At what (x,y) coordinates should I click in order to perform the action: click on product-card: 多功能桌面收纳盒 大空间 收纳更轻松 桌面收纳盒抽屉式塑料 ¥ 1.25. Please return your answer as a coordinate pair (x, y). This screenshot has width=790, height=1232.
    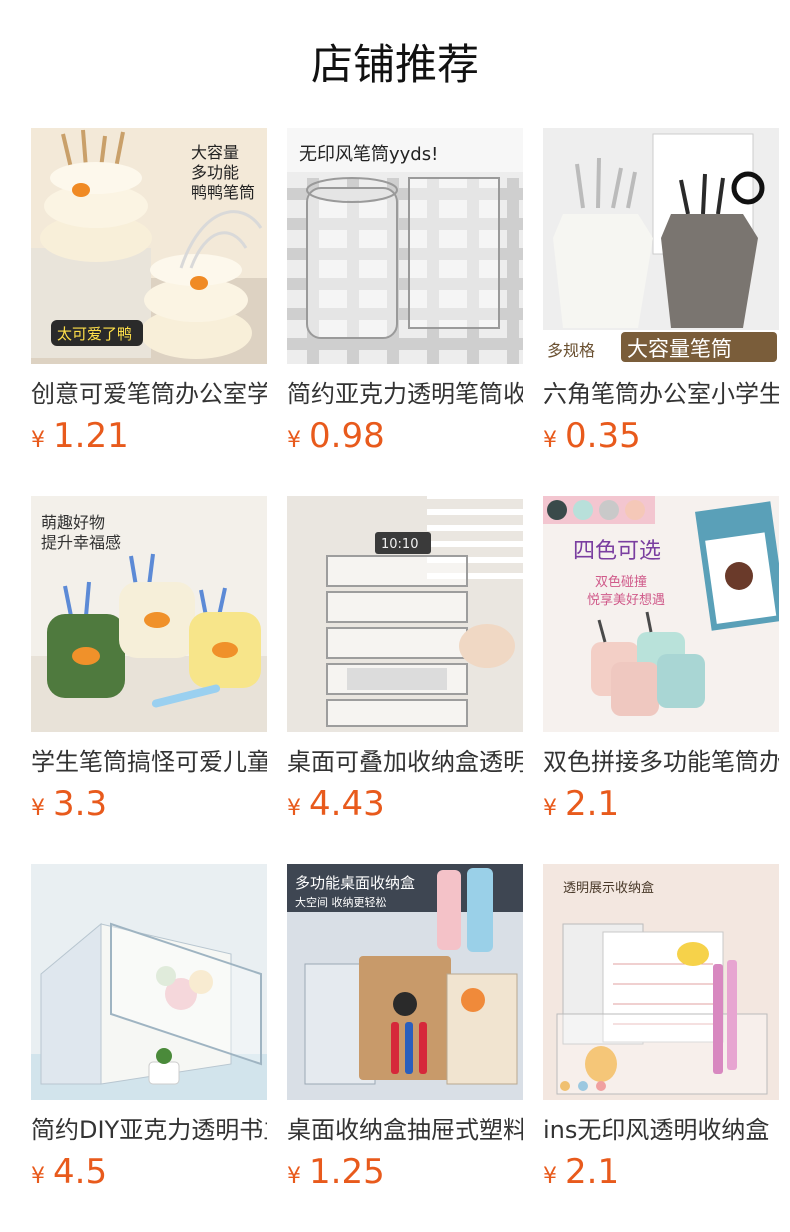
    Looking at the image, I should click on (405, 1028).